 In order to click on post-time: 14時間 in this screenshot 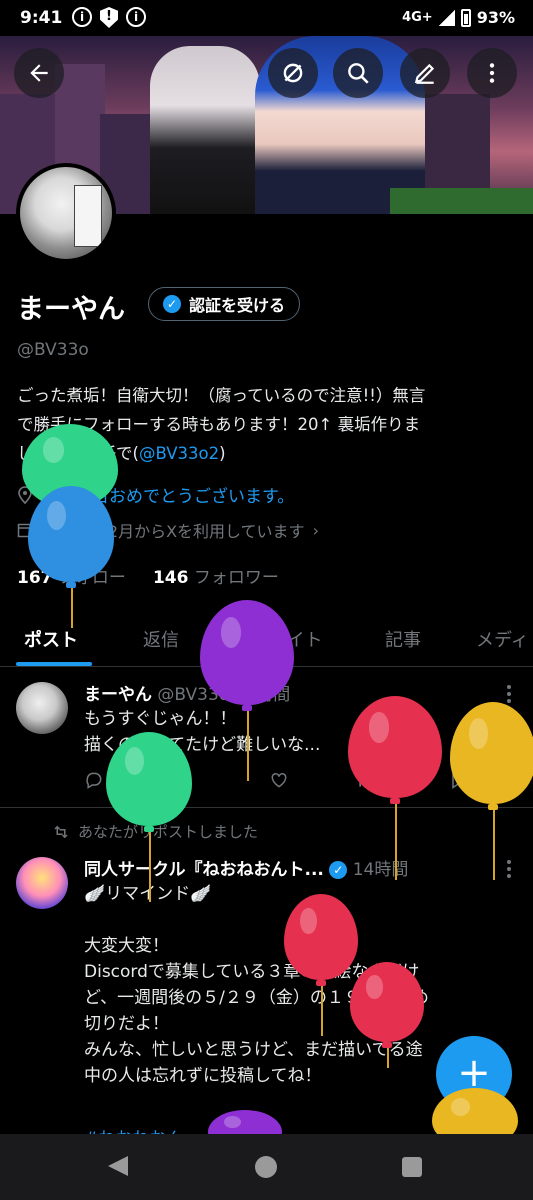, I will do `click(380, 870)`.